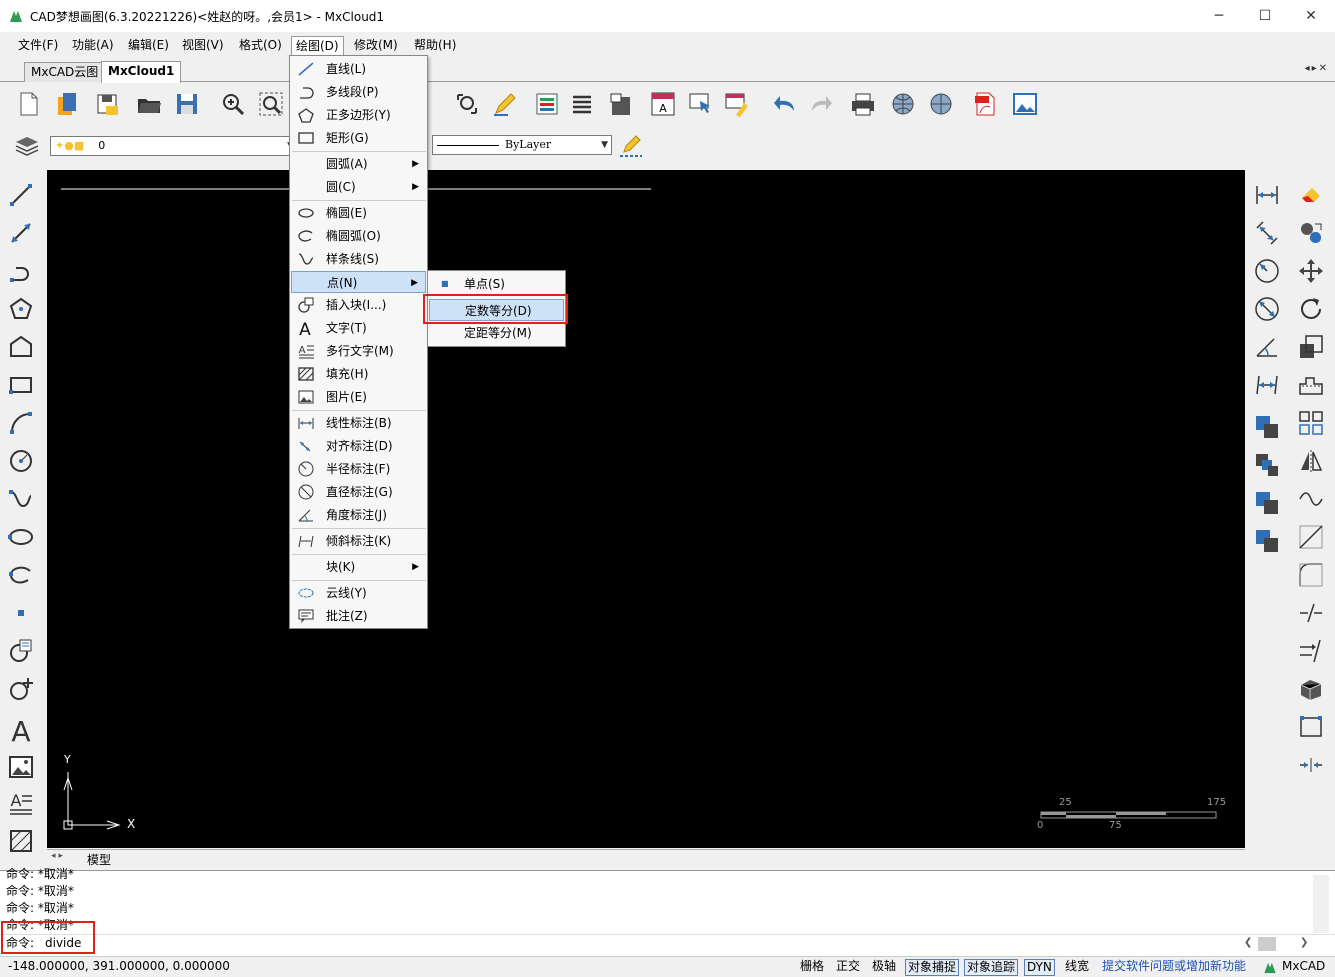  Describe the element at coordinates (1267, 465) in the screenshot. I see `draw-order-back-icon` at that location.